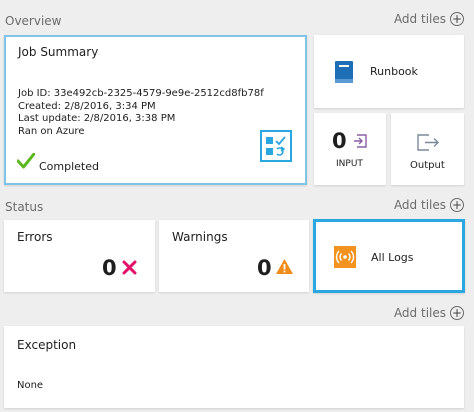  Describe the element at coordinates (26, 161) in the screenshot. I see `check-icon` at that location.